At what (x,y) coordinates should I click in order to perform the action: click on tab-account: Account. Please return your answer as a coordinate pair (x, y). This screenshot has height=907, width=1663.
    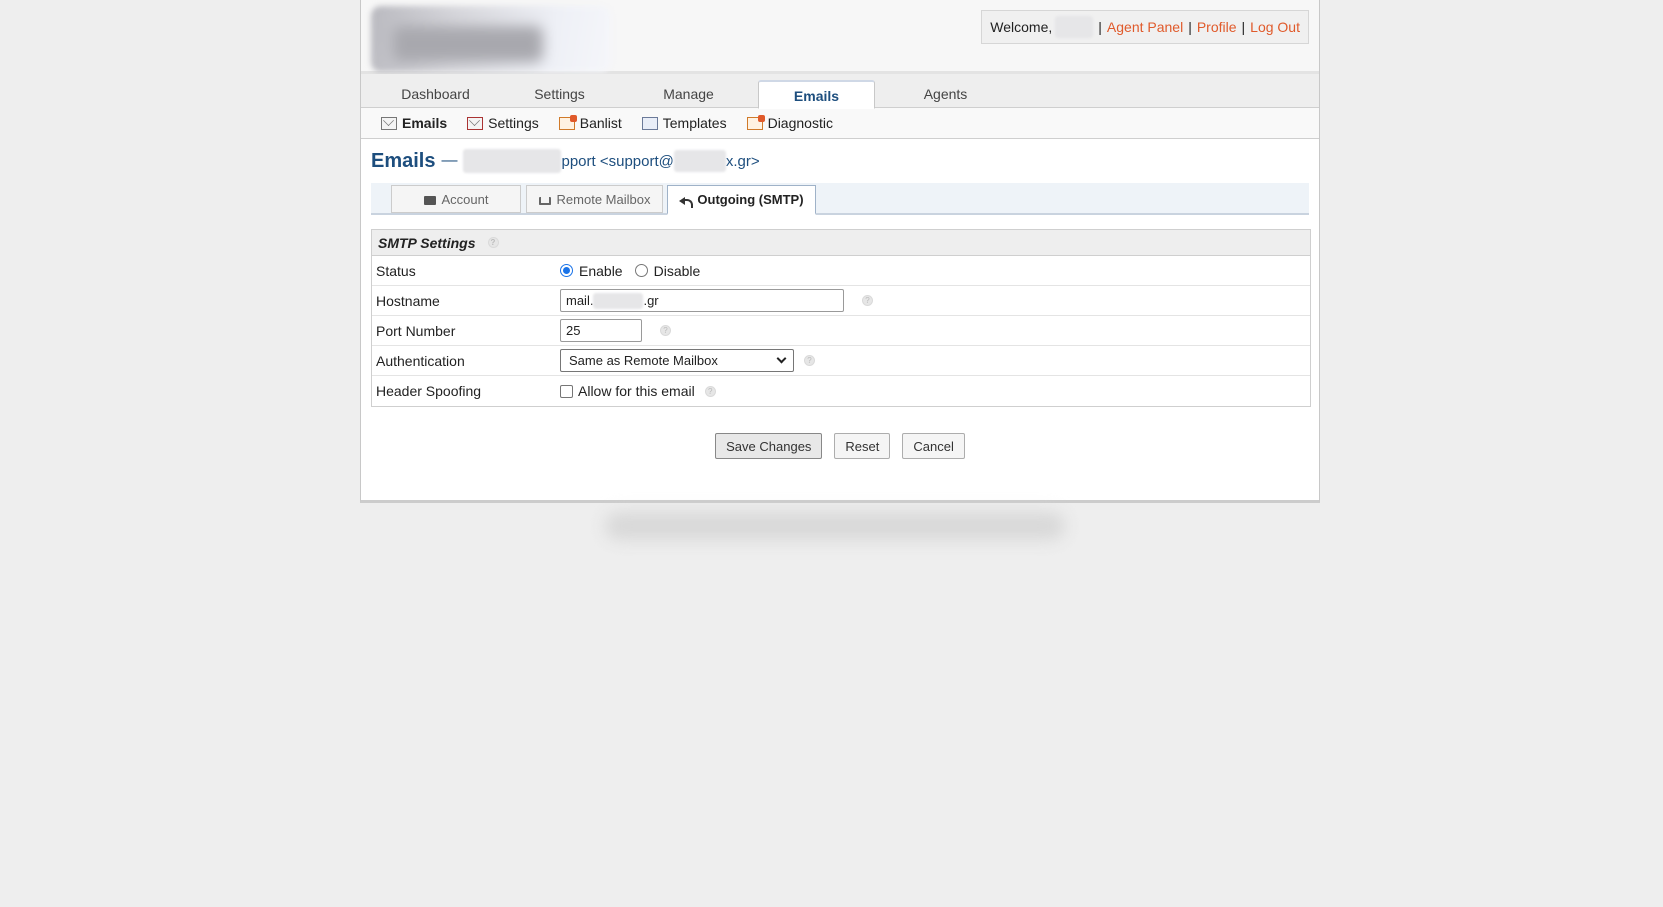
    Looking at the image, I should click on (456, 199).